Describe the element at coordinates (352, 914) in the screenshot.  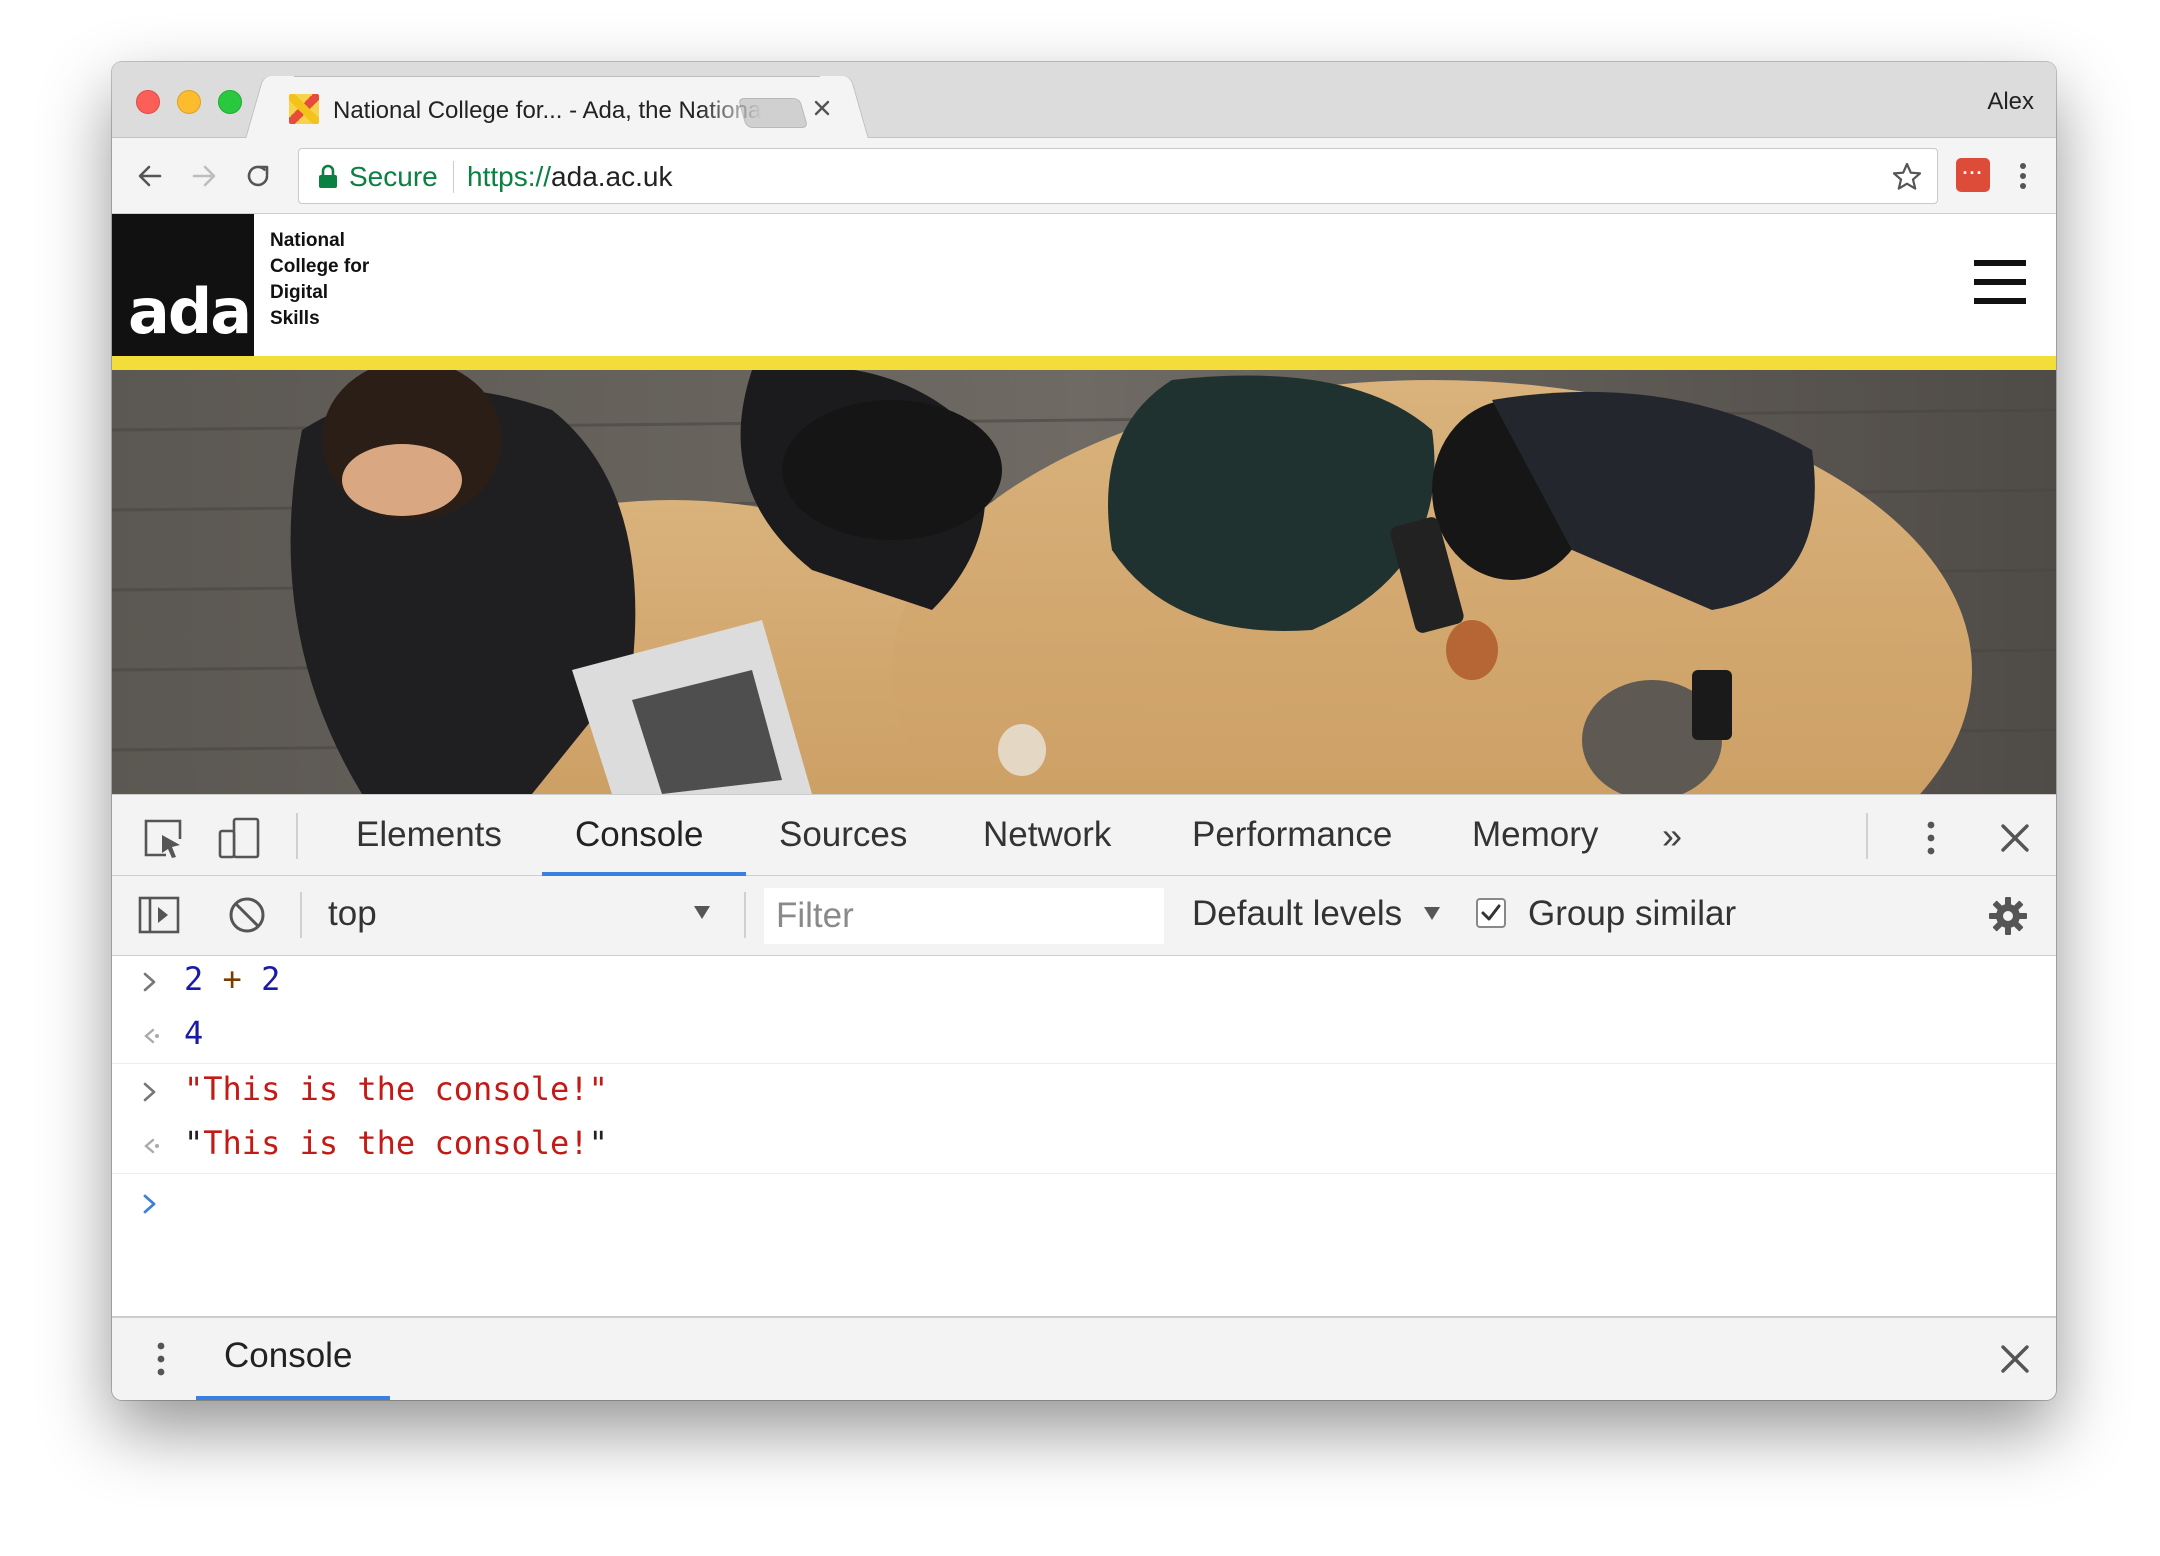
I see `context-selector: top` at that location.